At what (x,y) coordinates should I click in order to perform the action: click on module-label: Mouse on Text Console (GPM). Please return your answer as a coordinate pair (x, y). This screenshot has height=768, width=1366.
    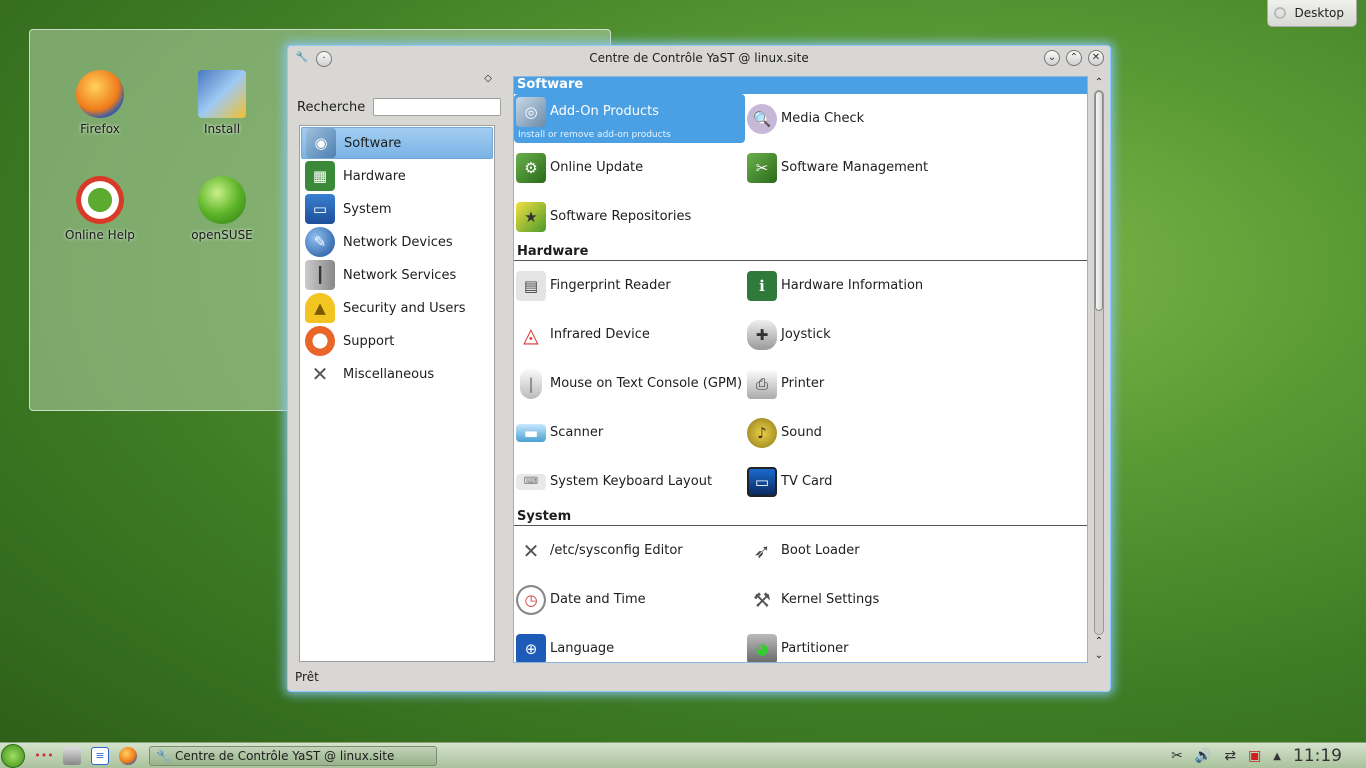
    Looking at the image, I should click on (646, 383).